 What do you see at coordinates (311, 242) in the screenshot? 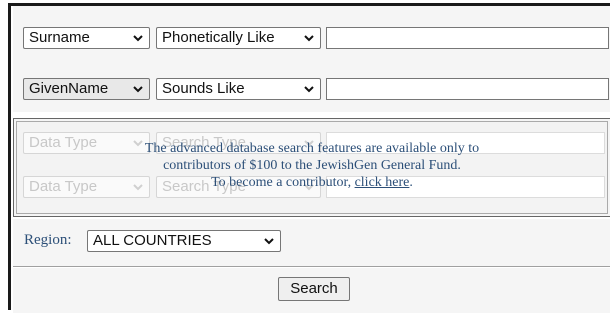
I see `region-row: Region: ALL COUNTRIES` at bounding box center [311, 242].